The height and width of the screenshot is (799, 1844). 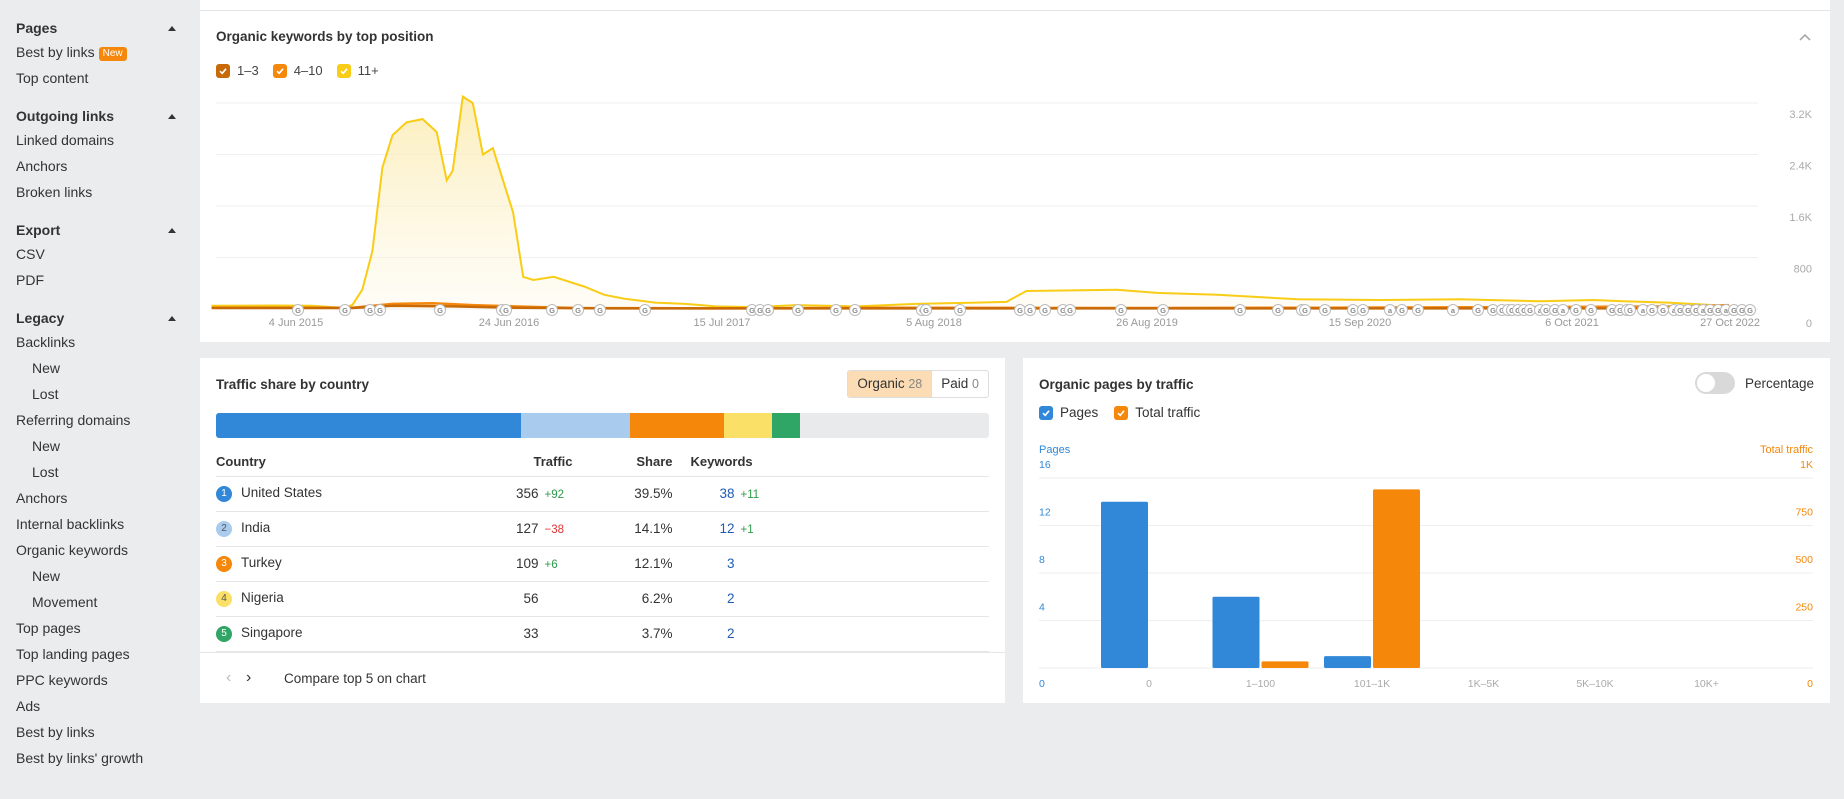 What do you see at coordinates (959, 384) in the screenshot?
I see `toggle-paid: Paid 0` at bounding box center [959, 384].